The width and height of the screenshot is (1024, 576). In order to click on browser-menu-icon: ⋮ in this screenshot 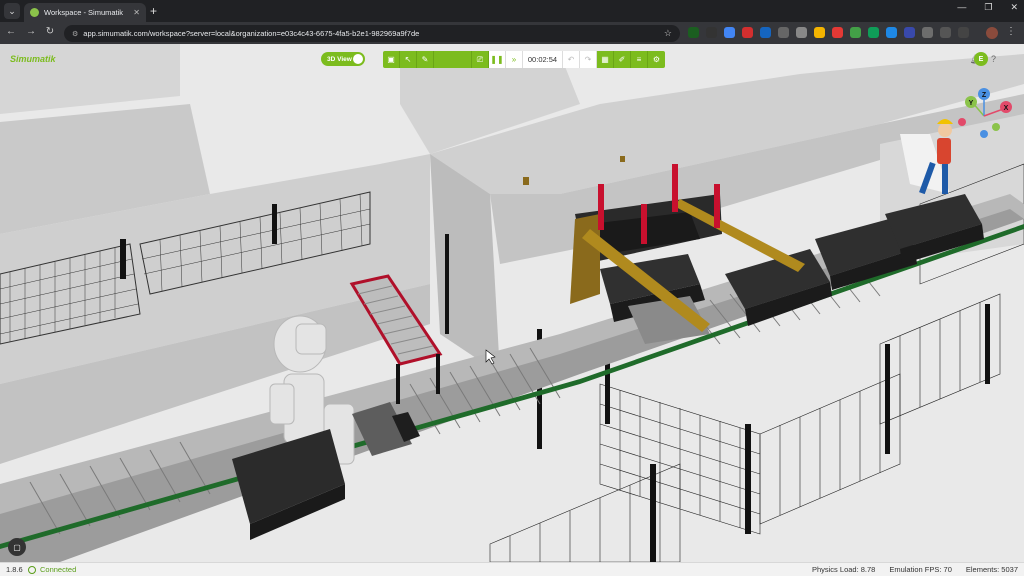, I will do `click(1011, 31)`.